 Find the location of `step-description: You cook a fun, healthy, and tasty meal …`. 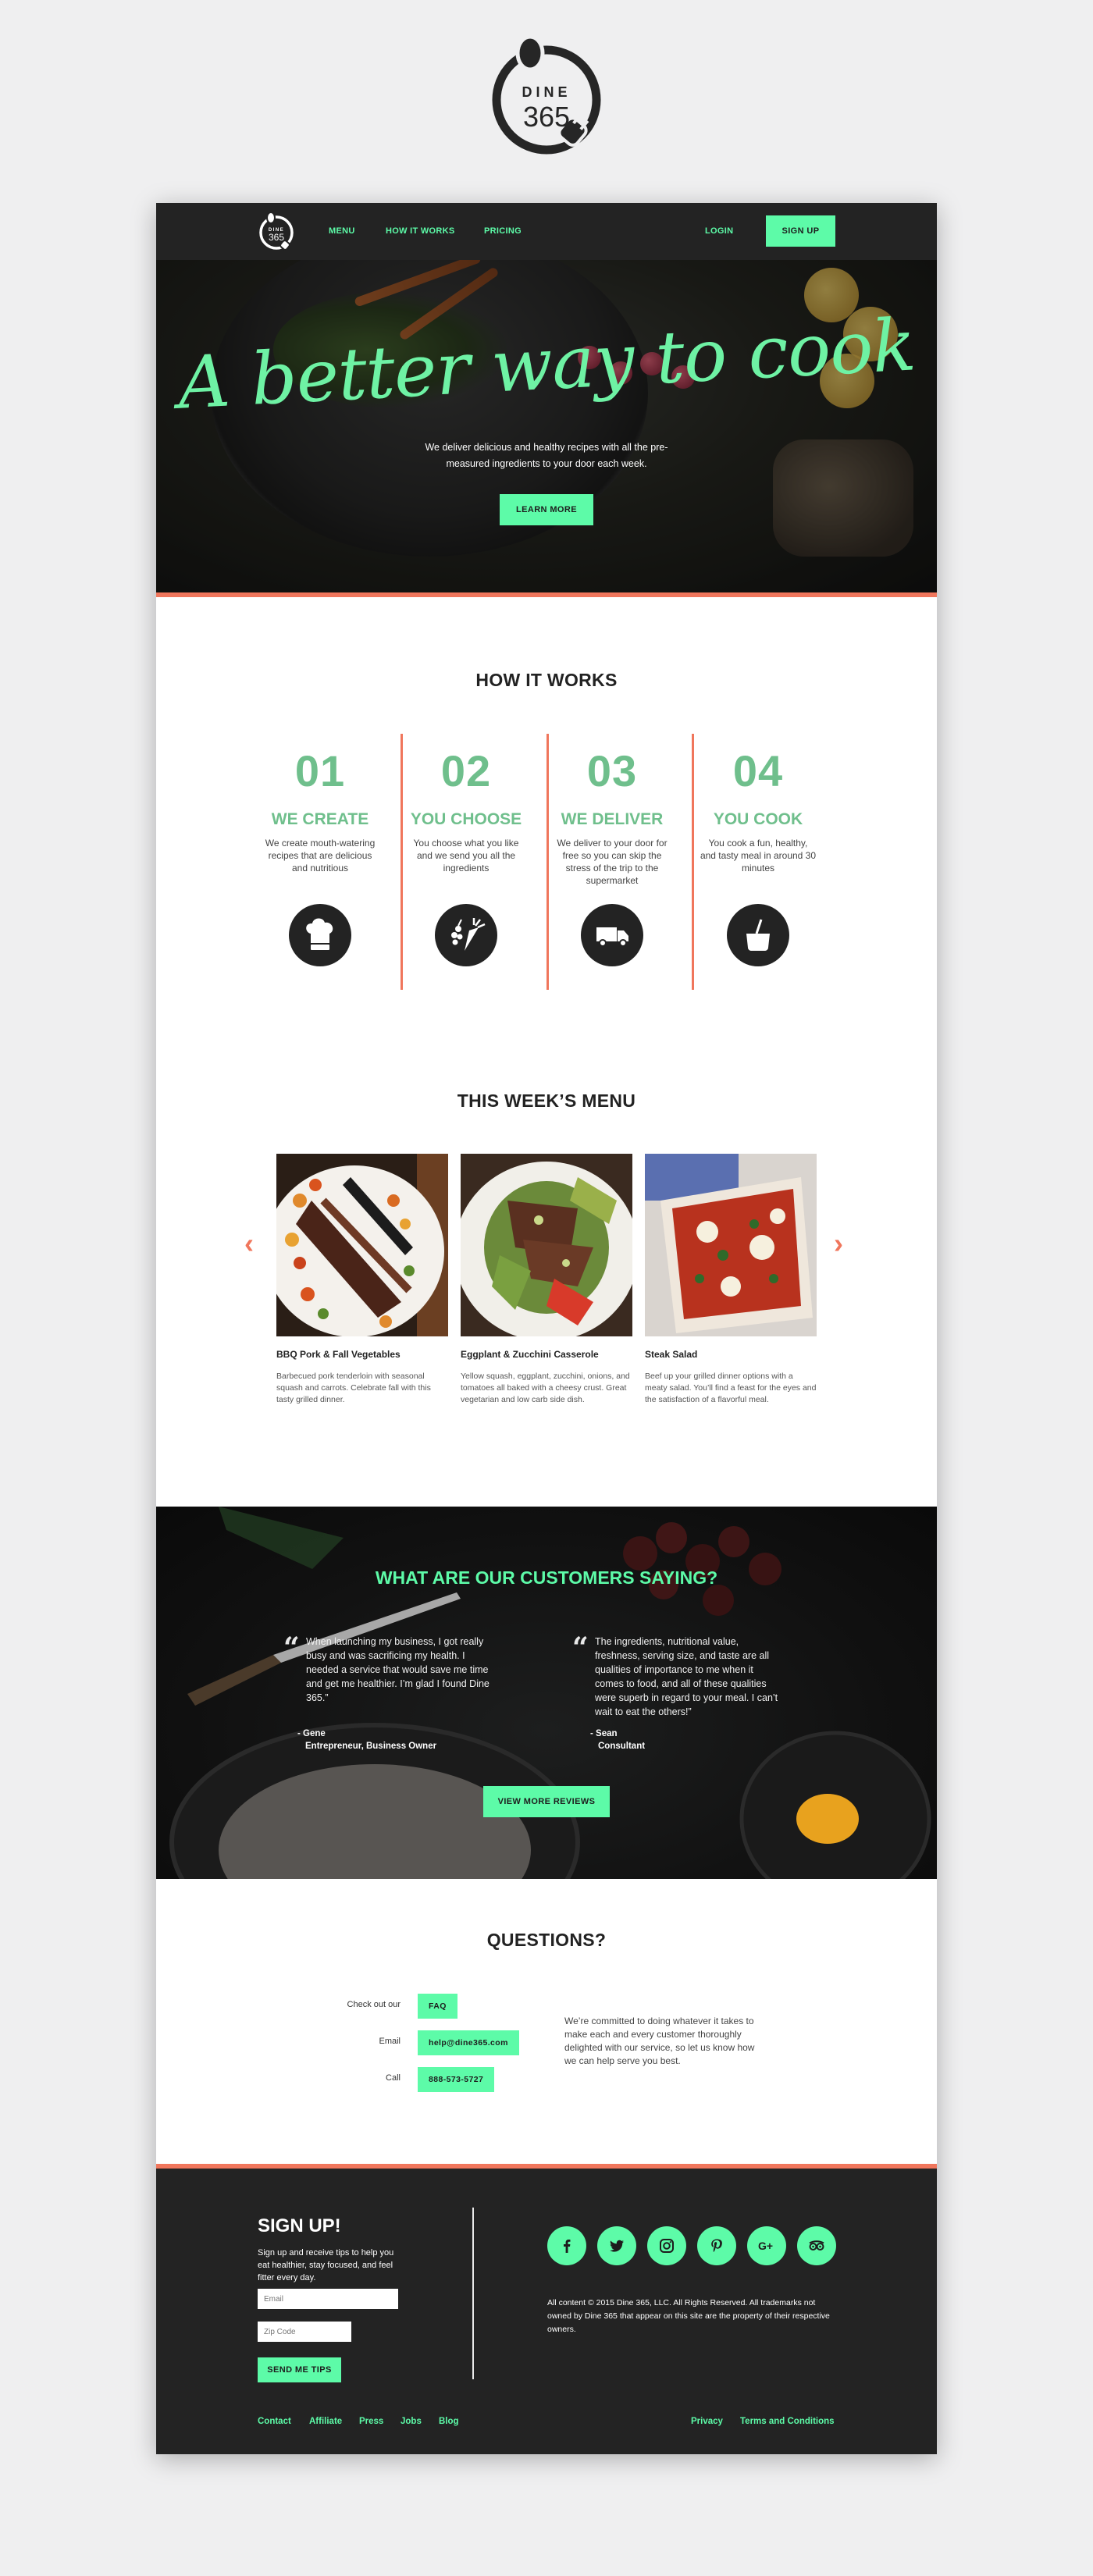

step-description: You cook a fun, healthy, and tasty meal … is located at coordinates (759, 855).